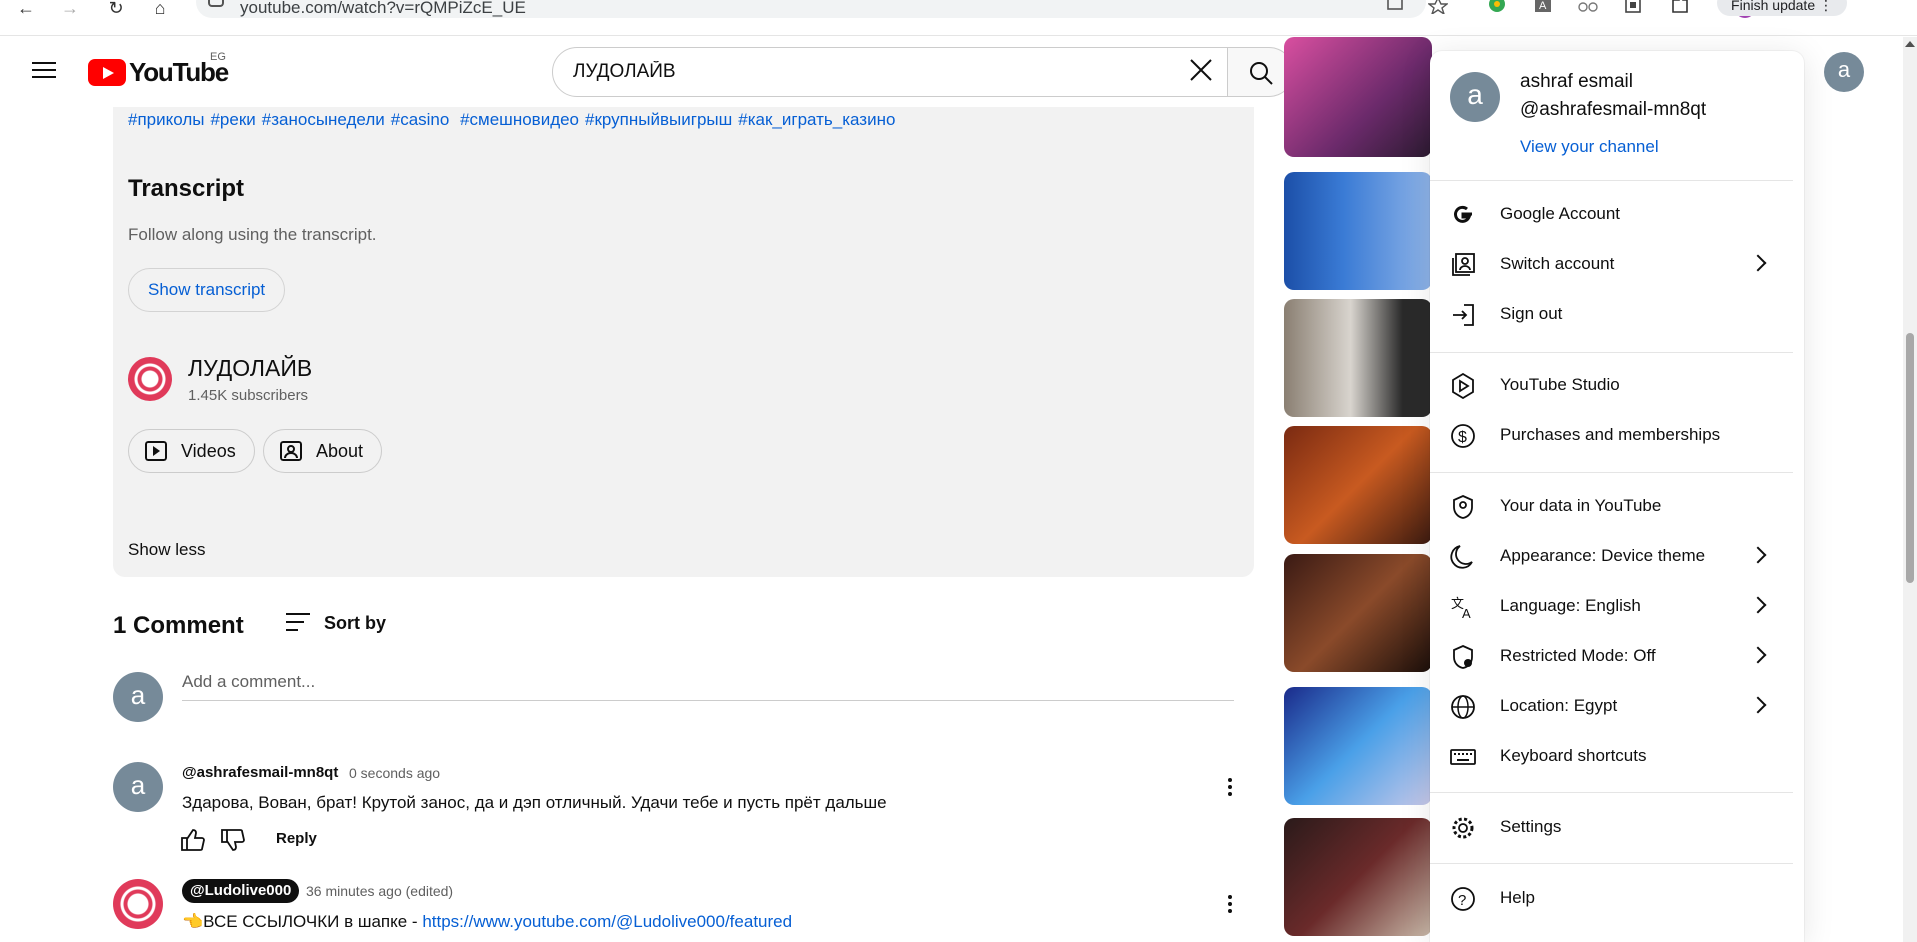 This screenshot has width=1917, height=942. I want to click on page-scrollbar, so click(1910, 489).